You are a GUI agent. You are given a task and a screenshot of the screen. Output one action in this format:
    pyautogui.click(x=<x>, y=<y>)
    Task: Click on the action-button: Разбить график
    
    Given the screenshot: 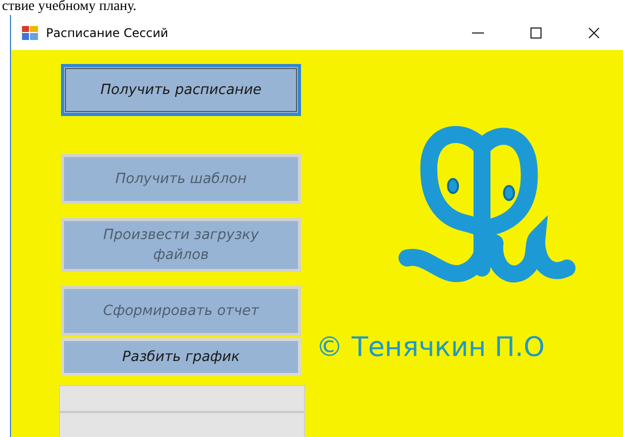 What is the action you would take?
    pyautogui.click(x=181, y=357)
    